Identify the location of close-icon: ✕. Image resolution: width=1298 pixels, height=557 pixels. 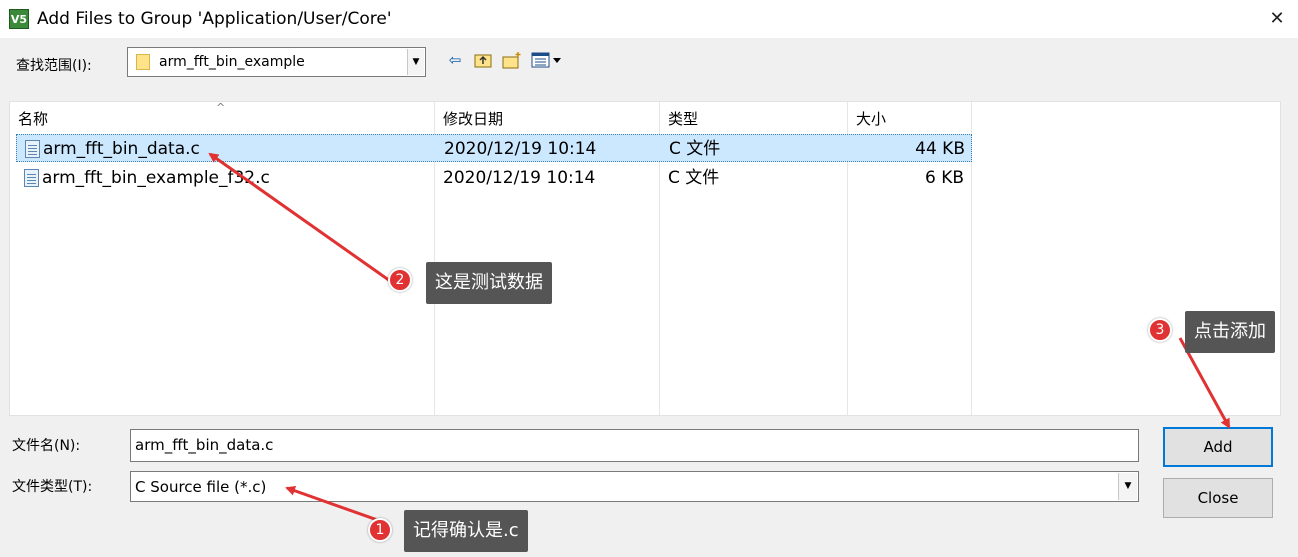
(1277, 19).